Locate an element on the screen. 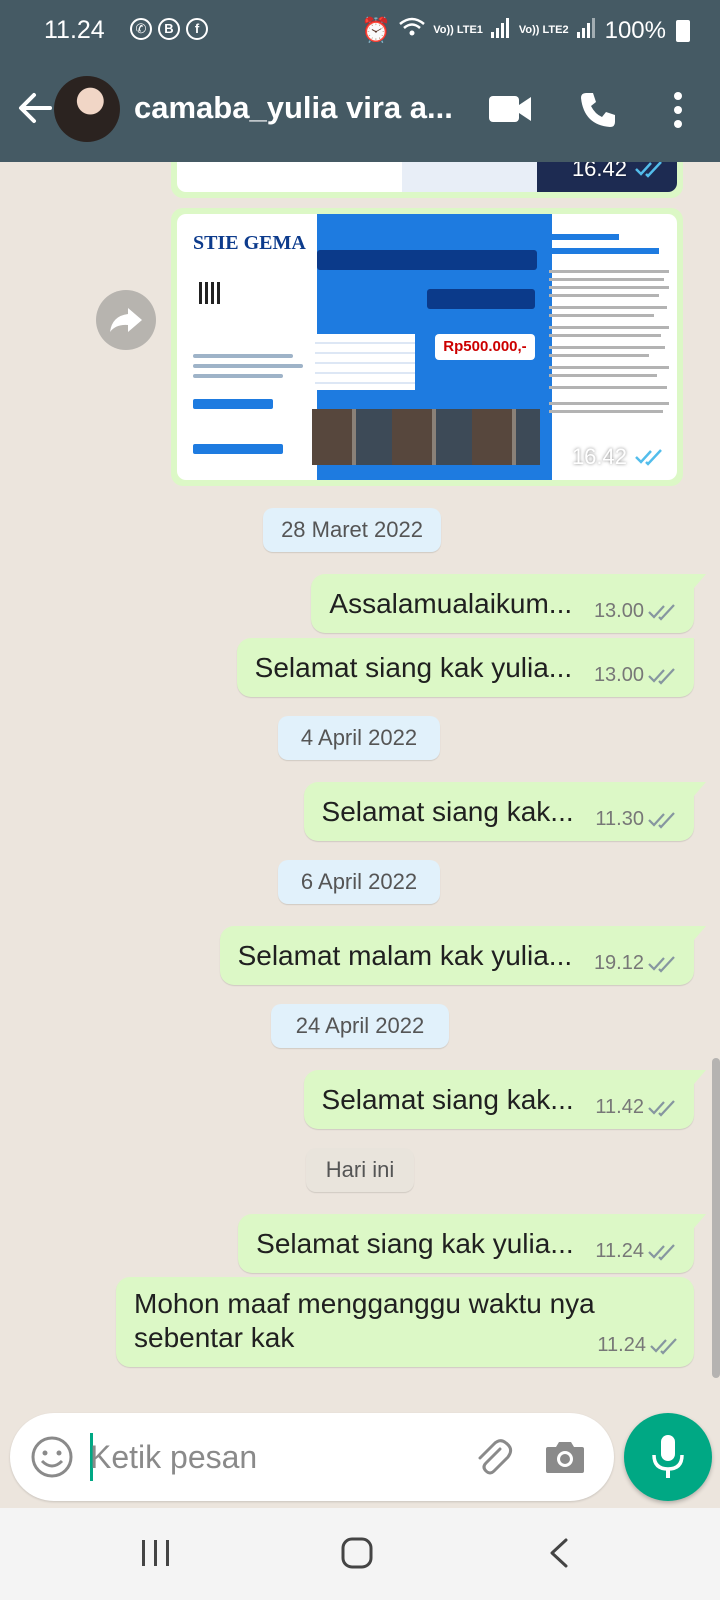 This screenshot has height=1600, width=720. outgoing-message: Selamat siang kak... 11.30 is located at coordinates (505, 811).